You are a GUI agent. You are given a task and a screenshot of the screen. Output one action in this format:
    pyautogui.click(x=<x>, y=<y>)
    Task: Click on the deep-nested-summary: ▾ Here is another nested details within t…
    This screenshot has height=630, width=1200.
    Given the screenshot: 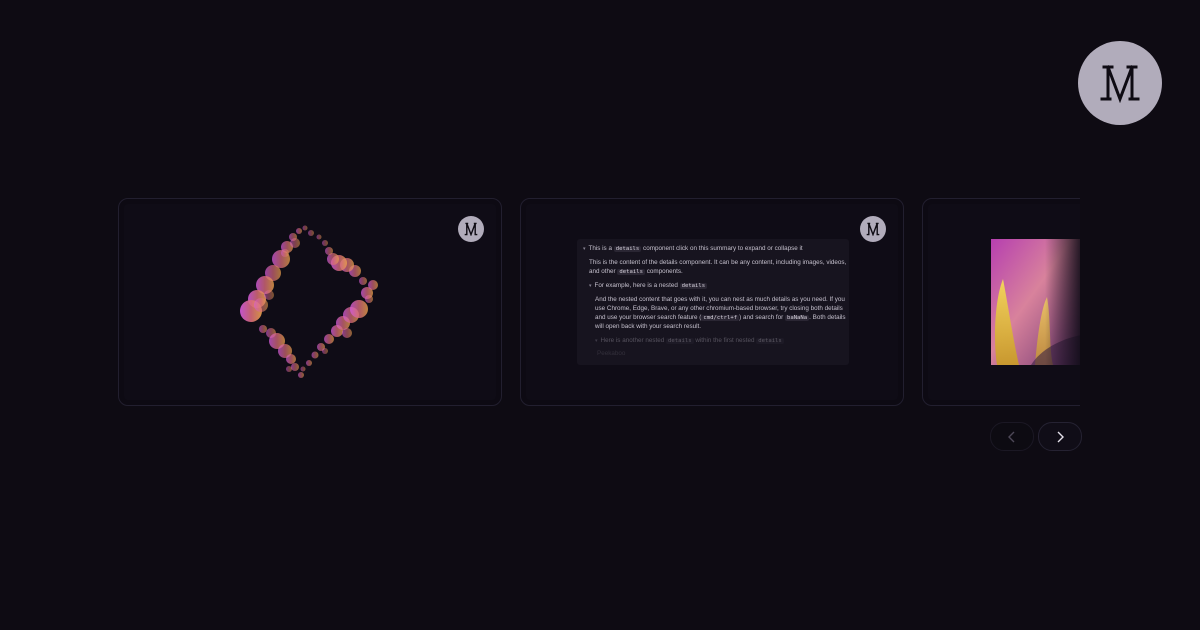 What is the action you would take?
    pyautogui.click(x=689, y=341)
    